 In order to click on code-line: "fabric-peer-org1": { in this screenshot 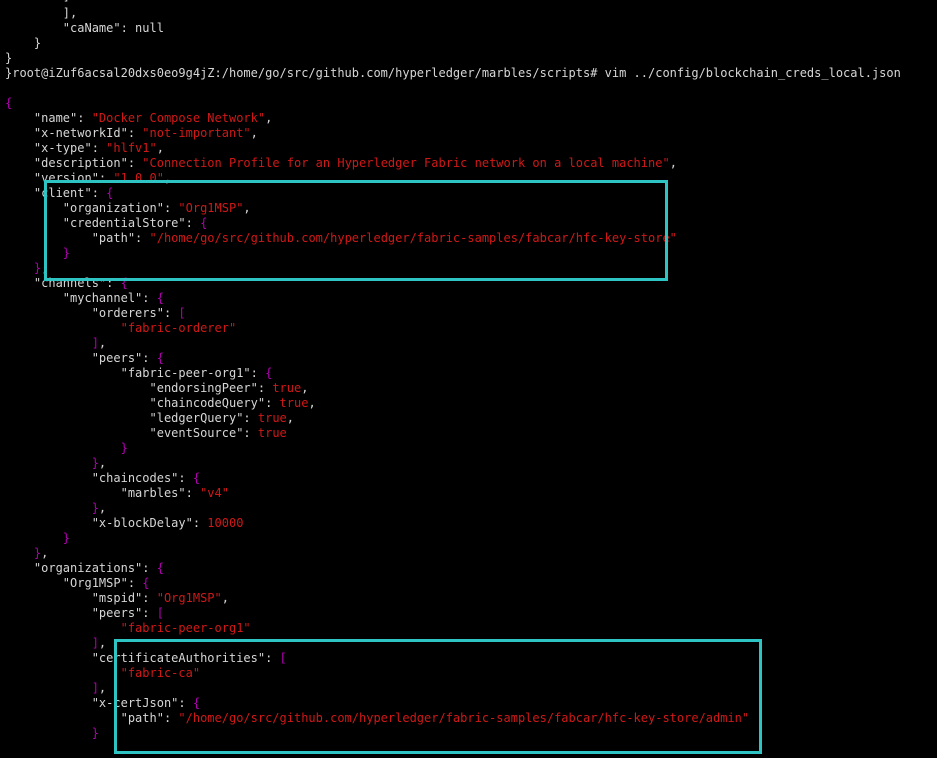, I will do `click(139, 373)`.